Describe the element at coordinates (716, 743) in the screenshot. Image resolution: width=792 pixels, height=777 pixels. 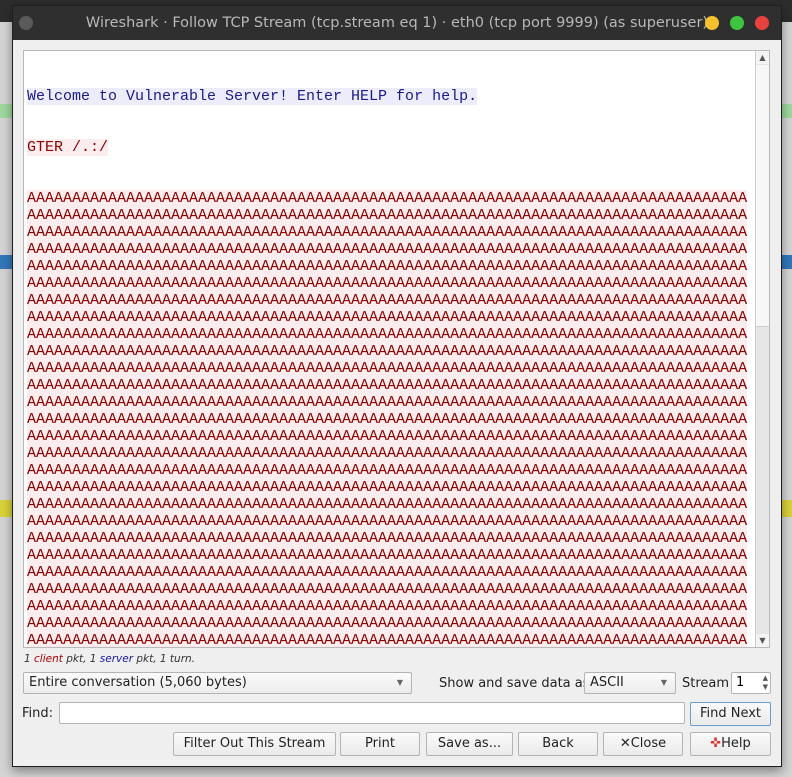
I see `help-lifebuoy-icon: ✜` at that location.